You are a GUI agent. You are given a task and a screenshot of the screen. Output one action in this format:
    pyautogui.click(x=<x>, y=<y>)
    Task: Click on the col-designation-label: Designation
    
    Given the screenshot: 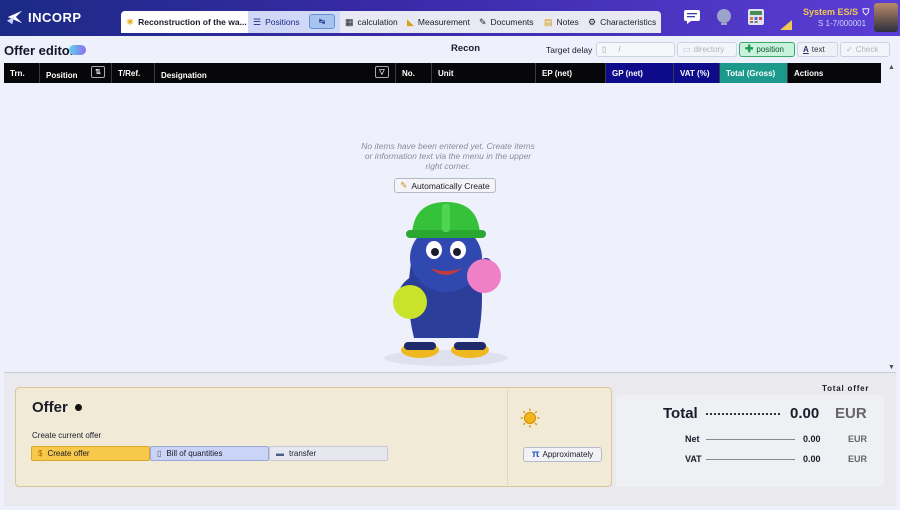 What is the action you would take?
    pyautogui.click(x=184, y=75)
    